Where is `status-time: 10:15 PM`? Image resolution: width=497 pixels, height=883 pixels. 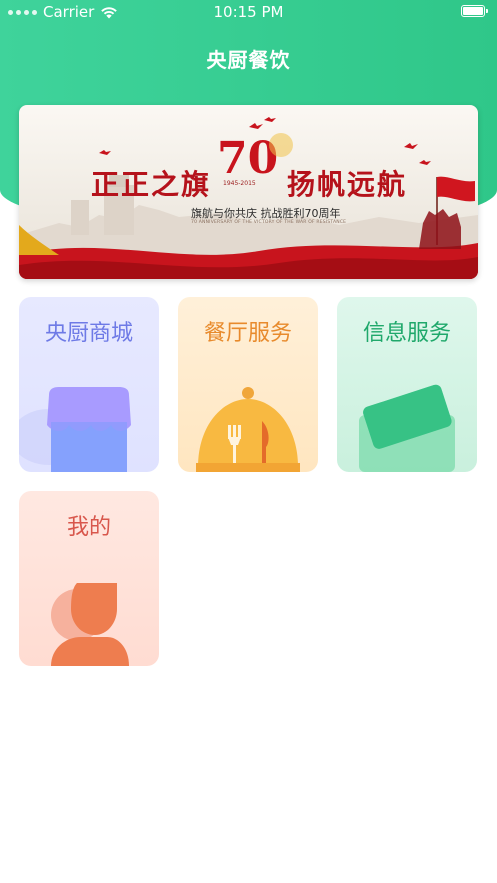
status-time: 10:15 PM is located at coordinates (248, 12).